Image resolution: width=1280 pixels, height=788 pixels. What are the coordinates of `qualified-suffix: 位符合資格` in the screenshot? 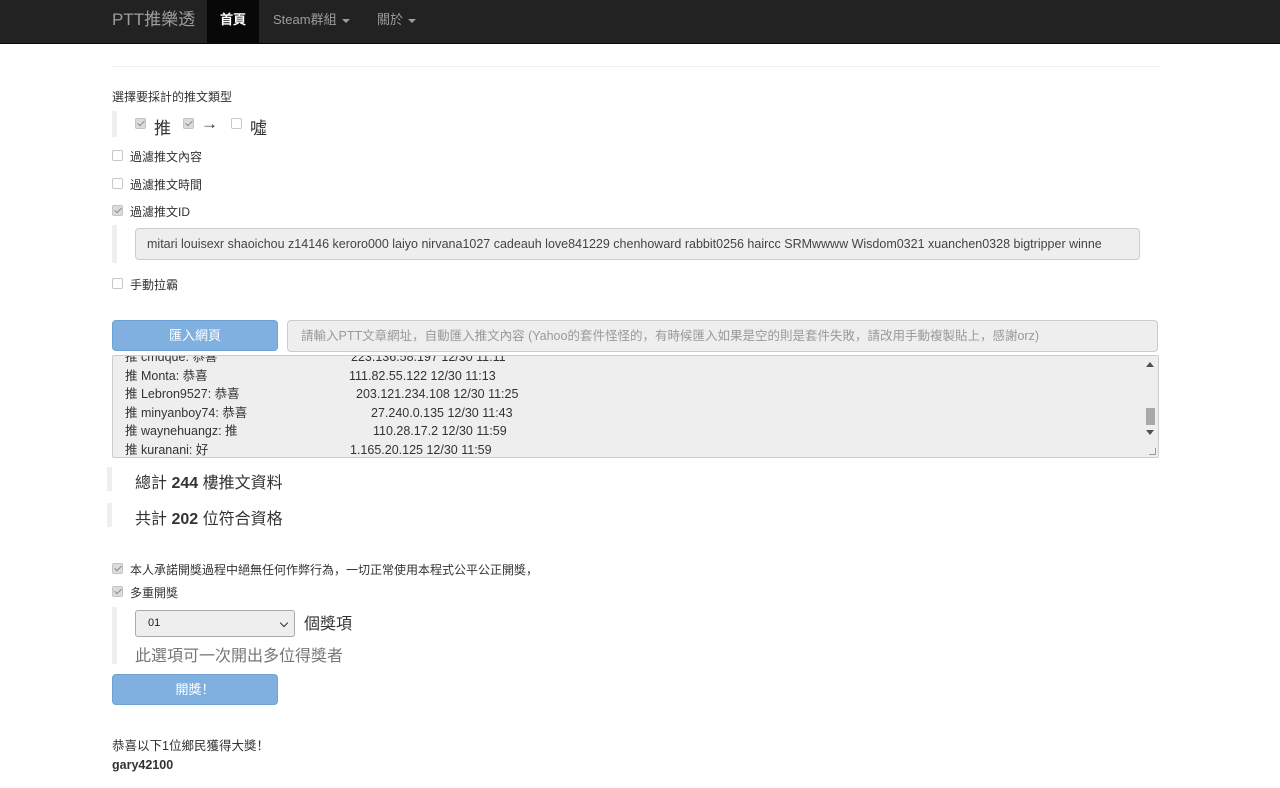 It's located at (242, 519).